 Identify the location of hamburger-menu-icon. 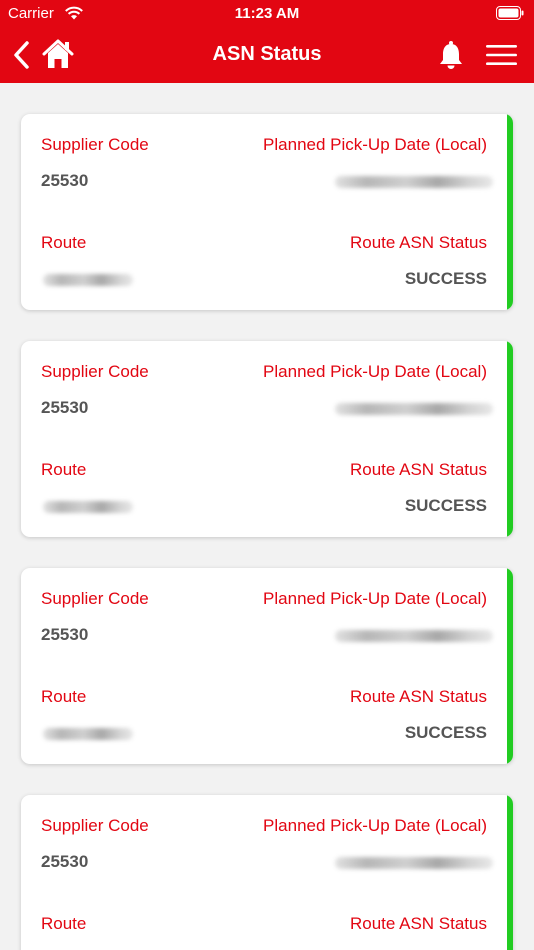
(501, 55).